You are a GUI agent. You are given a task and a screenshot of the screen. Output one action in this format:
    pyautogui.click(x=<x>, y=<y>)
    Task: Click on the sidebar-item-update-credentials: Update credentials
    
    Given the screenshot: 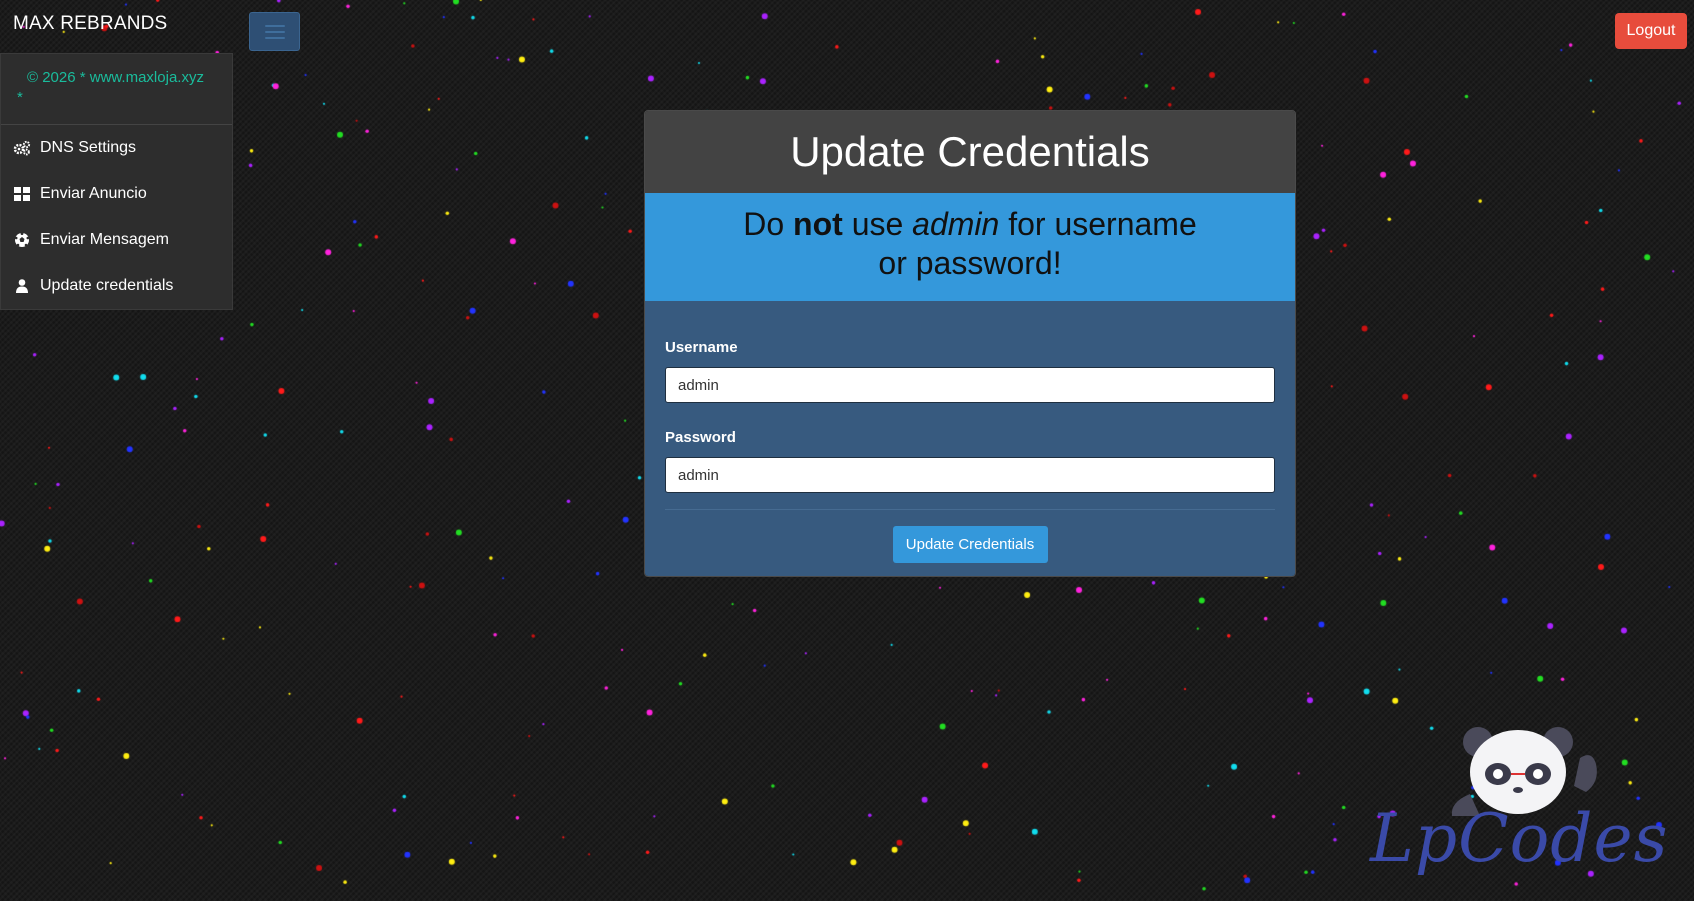 What is the action you would take?
    pyautogui.click(x=116, y=286)
    